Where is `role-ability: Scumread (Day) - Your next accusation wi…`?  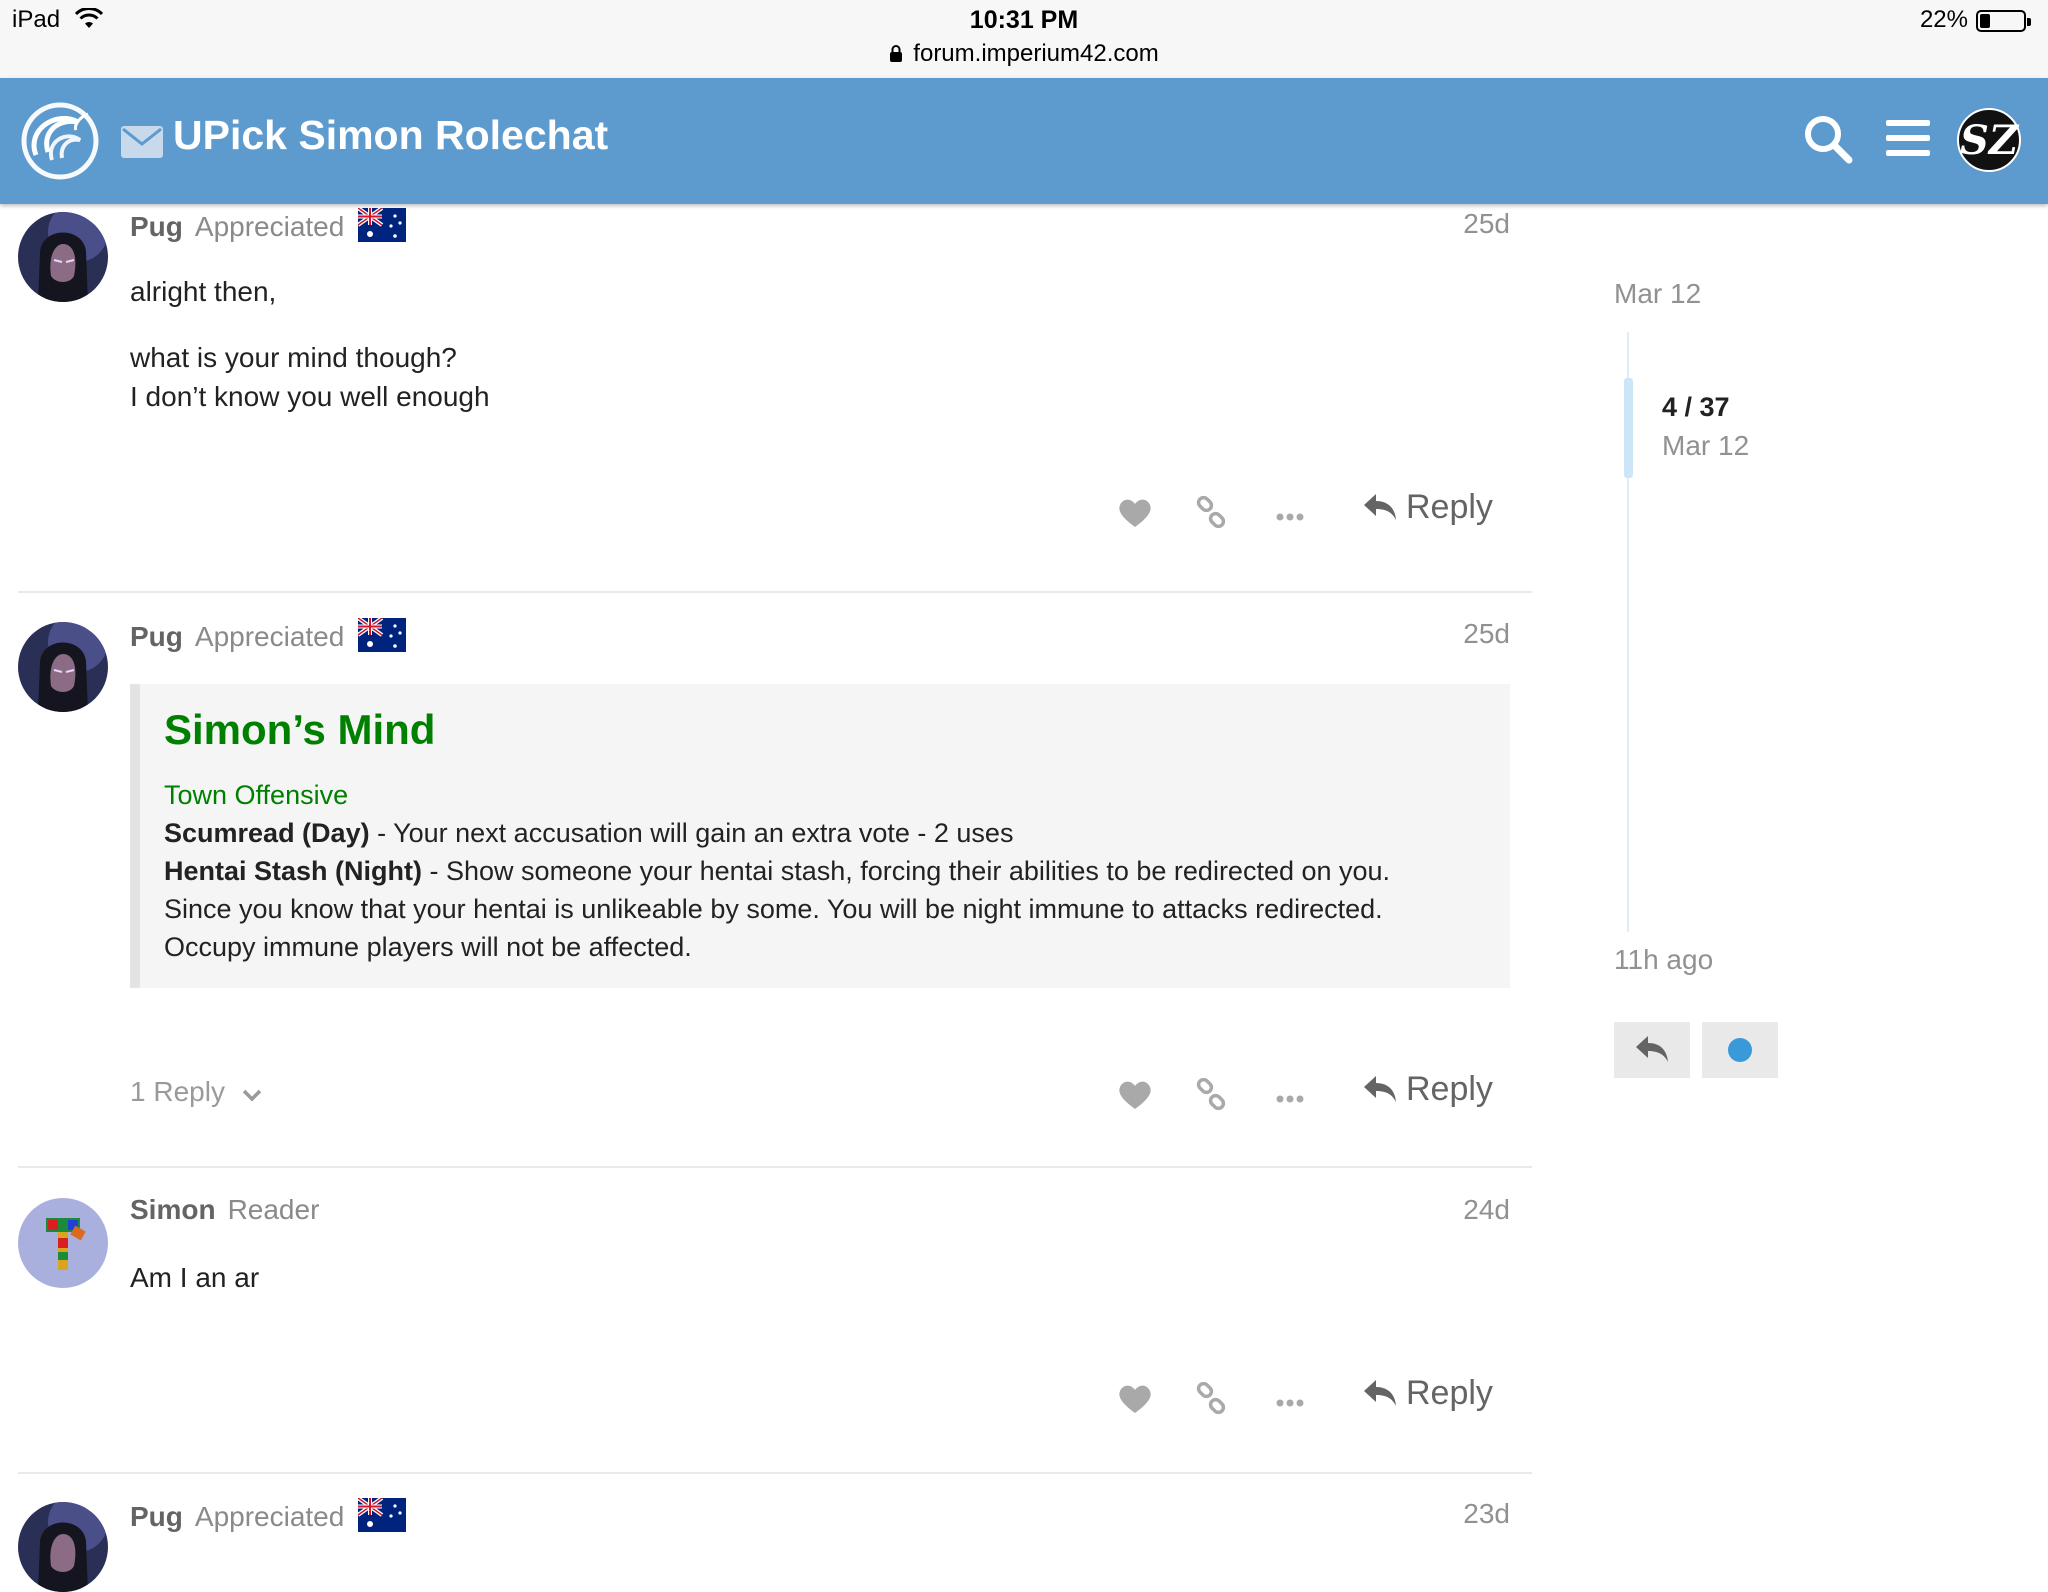
role-ability: Scumread (Day) - Your next accusation wi… is located at coordinates (825, 833).